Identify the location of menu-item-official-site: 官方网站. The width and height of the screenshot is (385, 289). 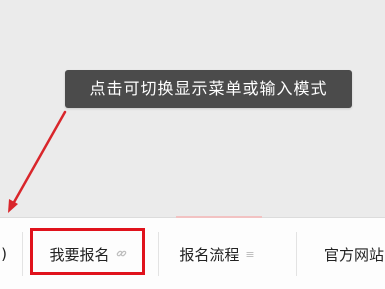
(342, 253).